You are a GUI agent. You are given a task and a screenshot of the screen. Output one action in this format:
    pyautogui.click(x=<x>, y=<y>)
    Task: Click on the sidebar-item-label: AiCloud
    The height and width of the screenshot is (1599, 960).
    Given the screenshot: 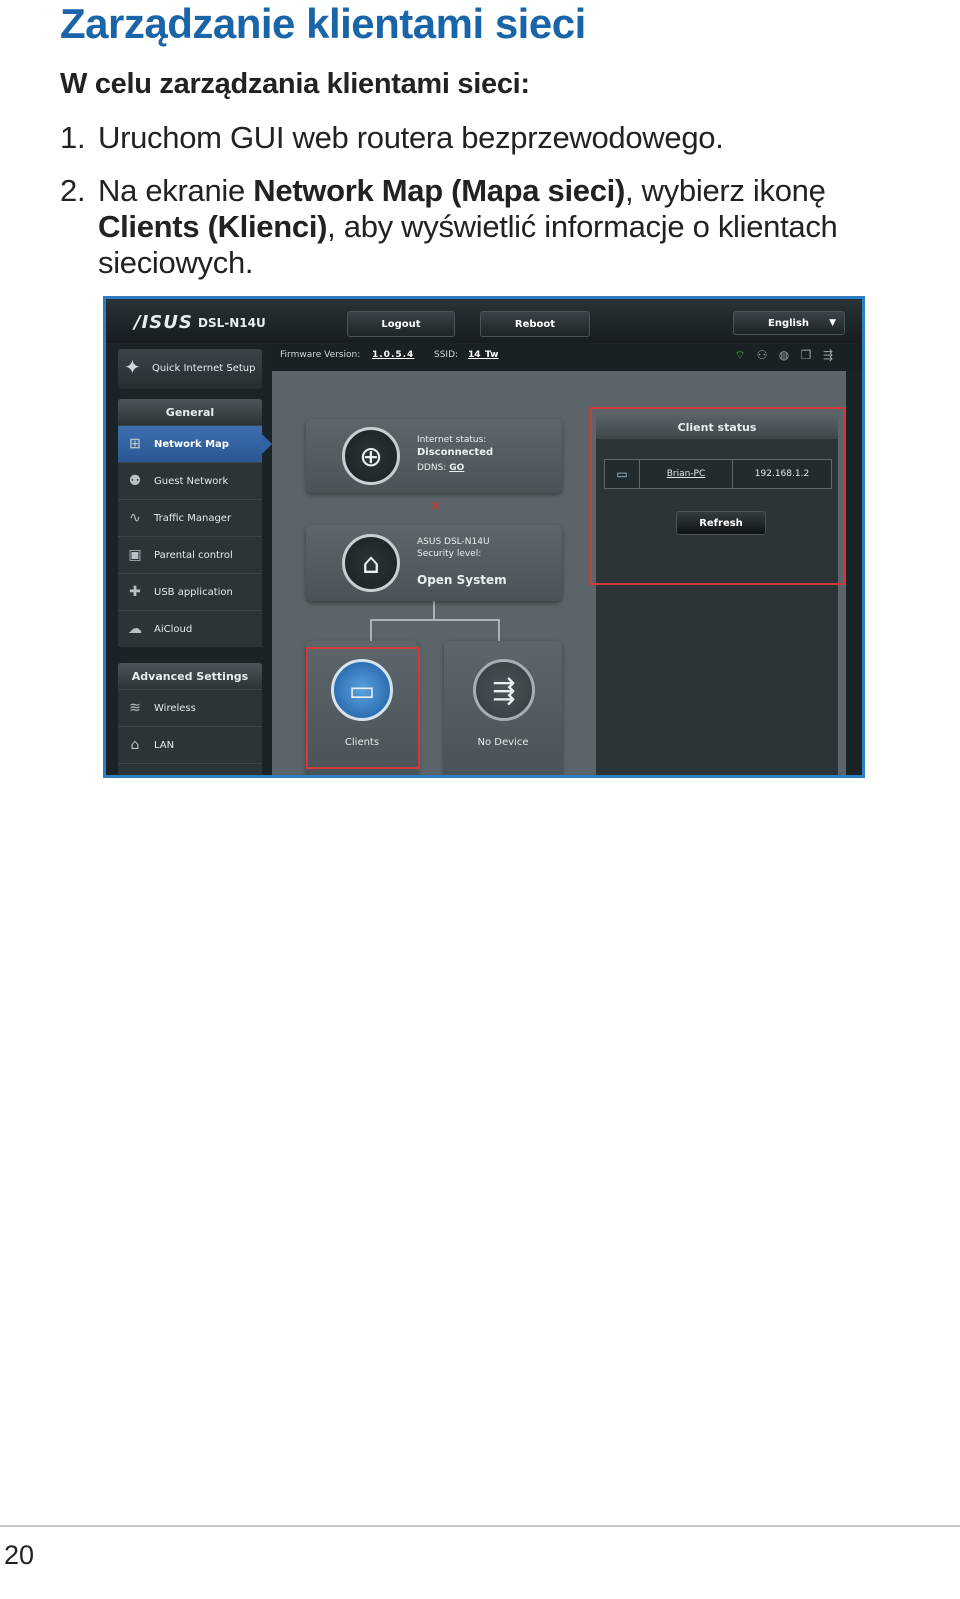 What is the action you would take?
    pyautogui.click(x=173, y=629)
    